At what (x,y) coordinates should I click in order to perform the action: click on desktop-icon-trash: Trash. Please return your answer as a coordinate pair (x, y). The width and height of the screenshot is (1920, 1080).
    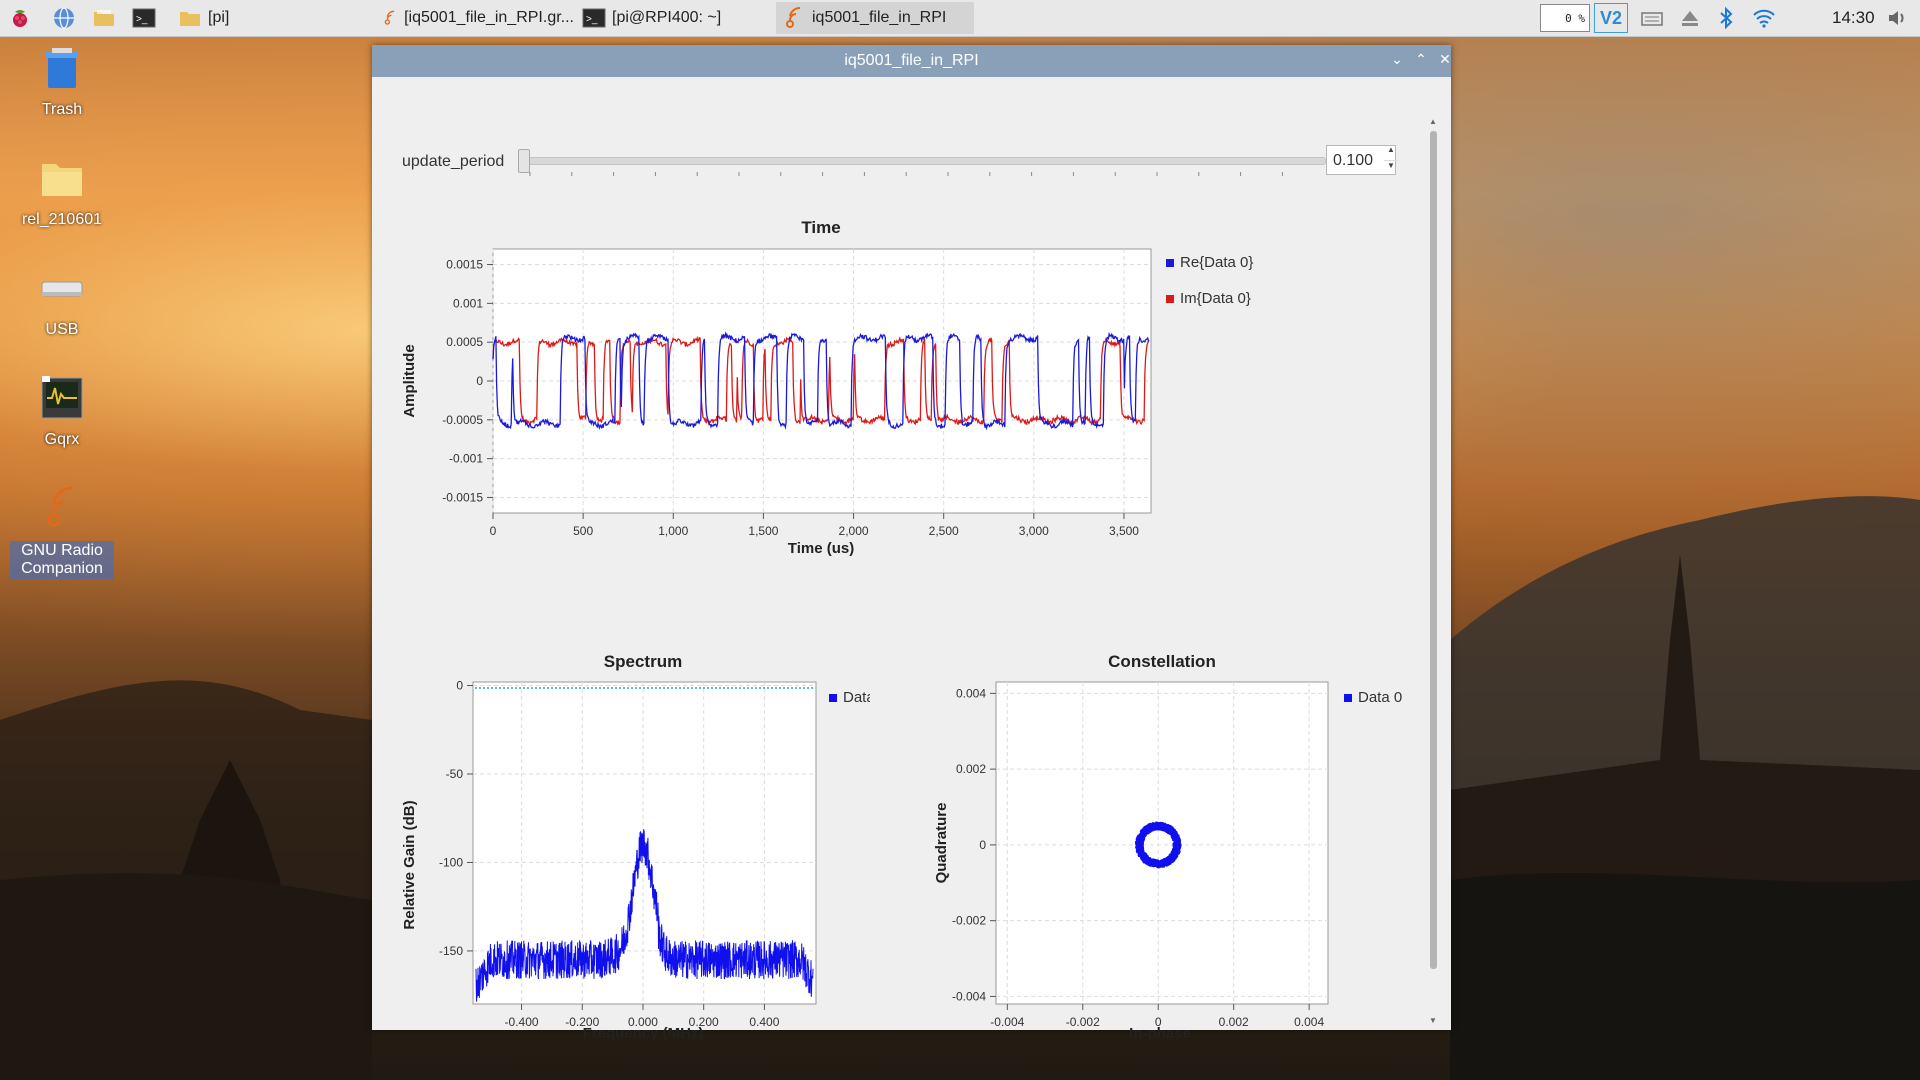
    Looking at the image, I should click on (62, 81).